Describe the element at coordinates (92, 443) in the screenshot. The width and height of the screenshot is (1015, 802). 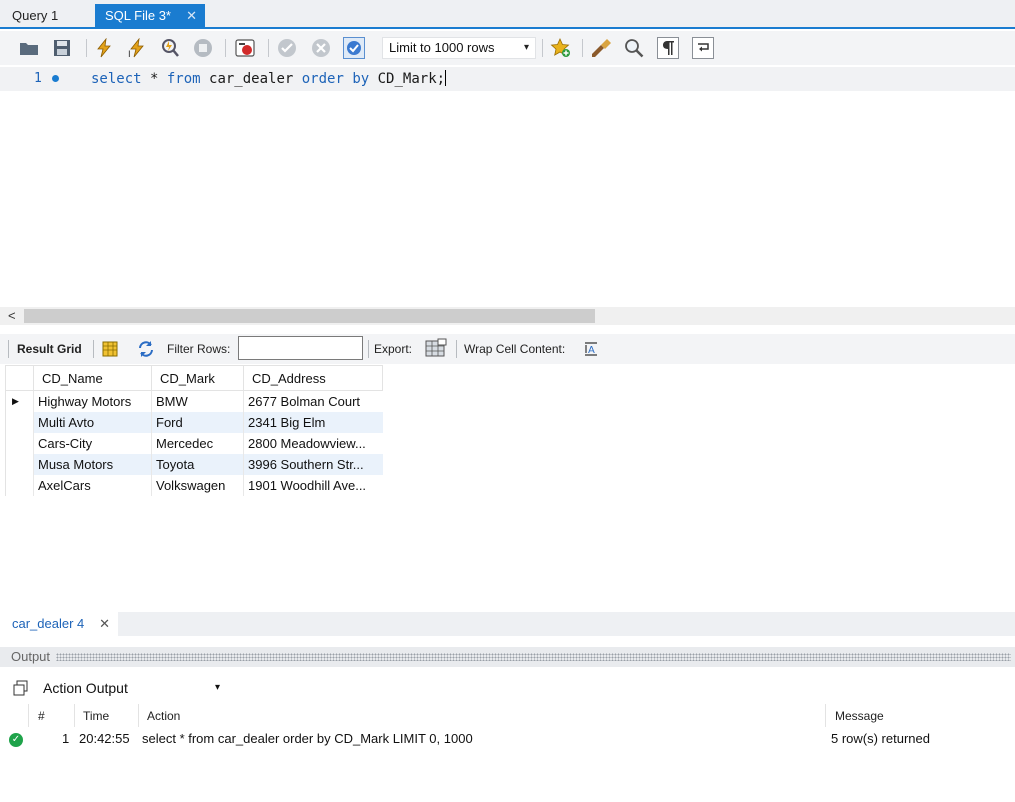
I see `cell: Cars-City` at that location.